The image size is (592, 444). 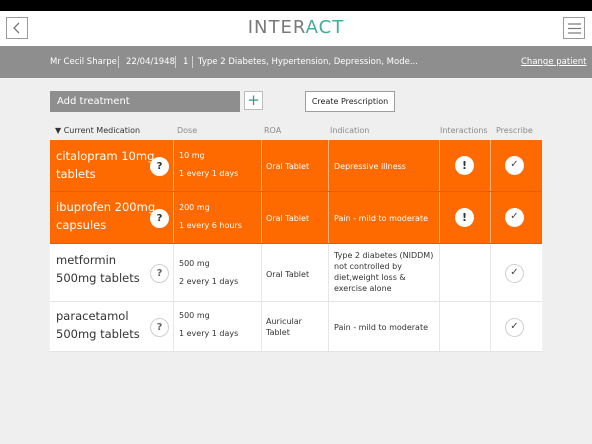 I want to click on column-header-dose: Dose, so click(x=187, y=130).